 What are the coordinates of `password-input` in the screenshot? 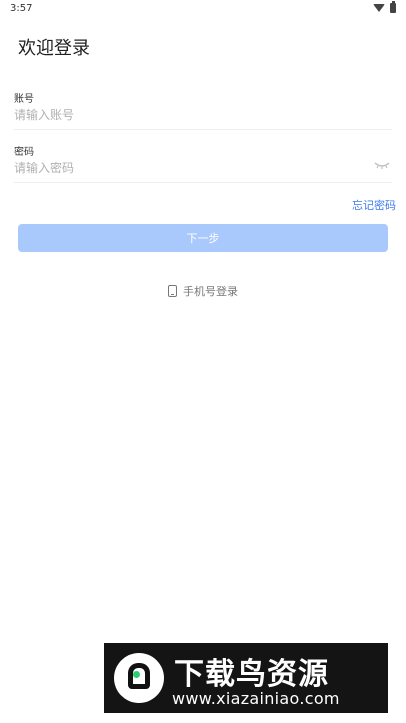 It's located at (189, 168).